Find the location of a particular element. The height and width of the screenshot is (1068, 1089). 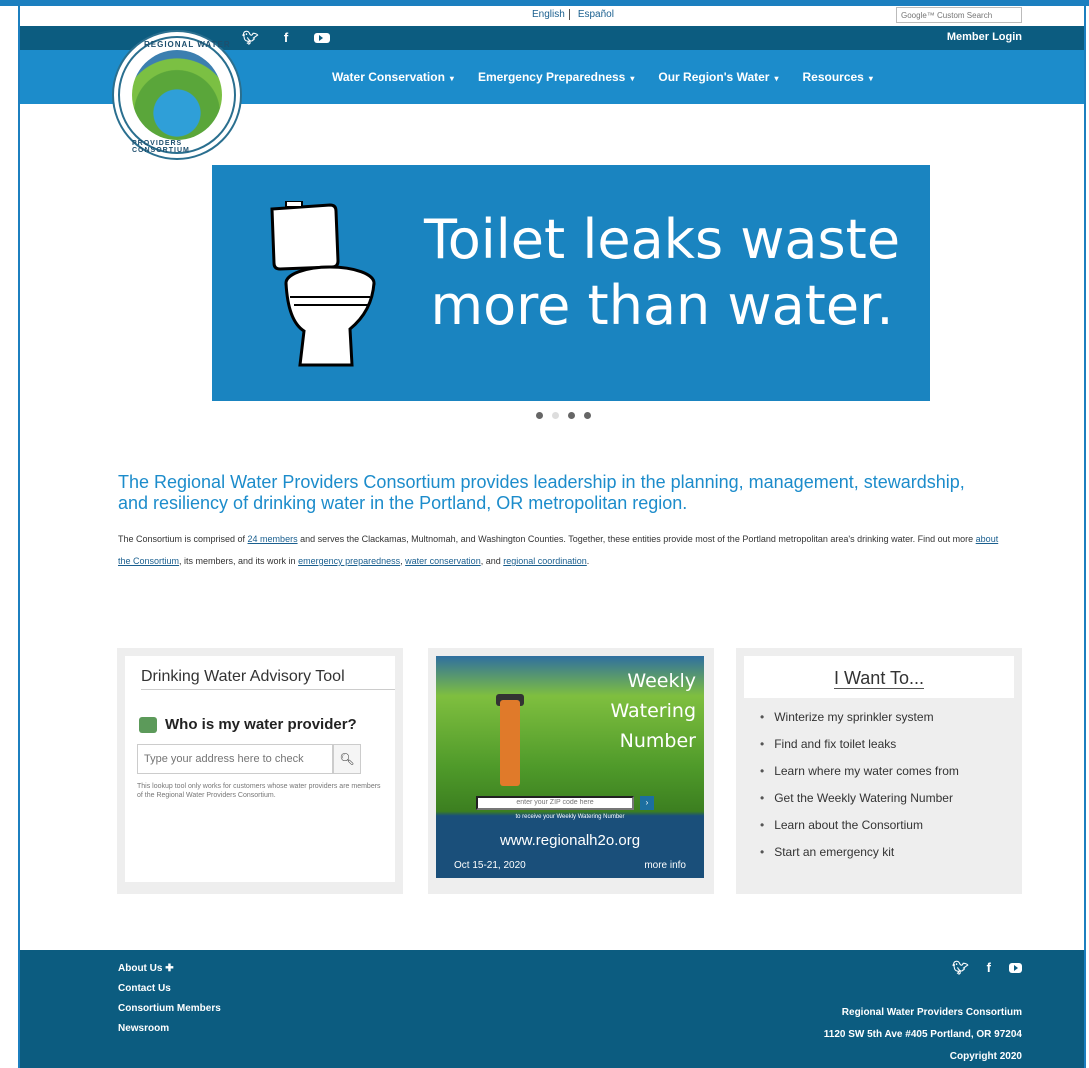

nav-label: Water Conservation is located at coordinates (388, 77).